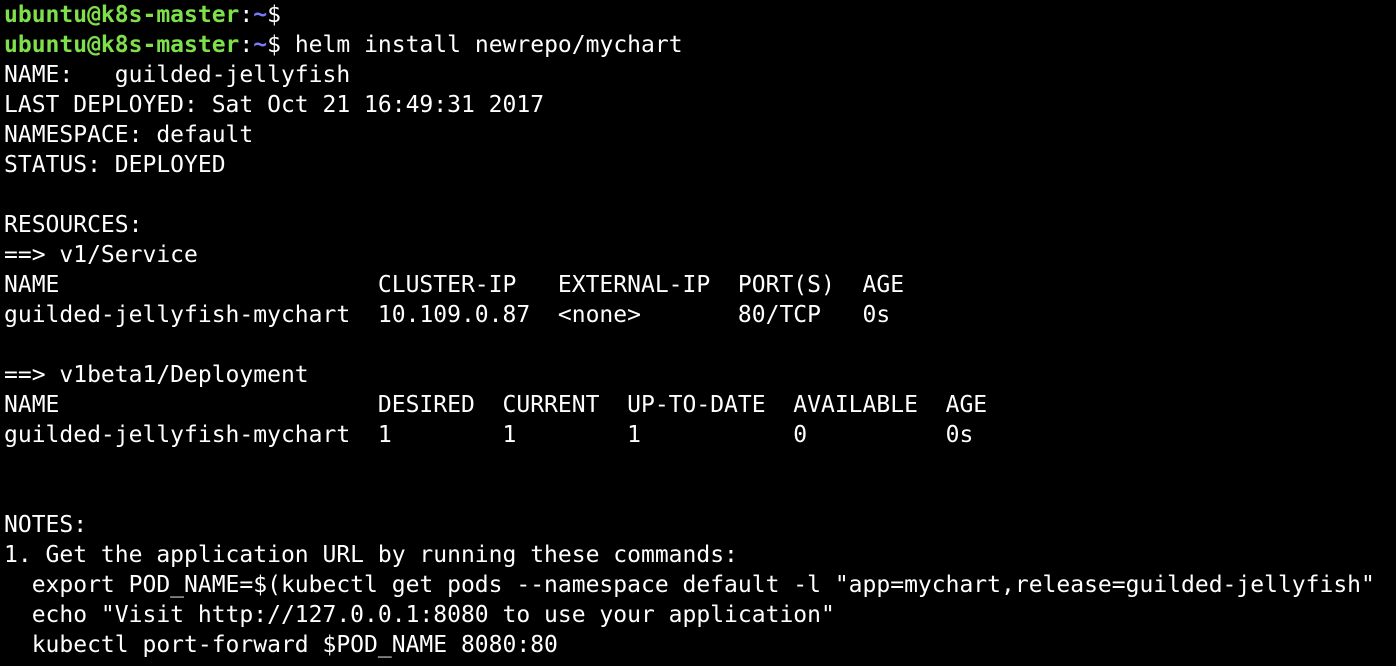  I want to click on output-notes-heading: NOTES:, so click(46, 525).